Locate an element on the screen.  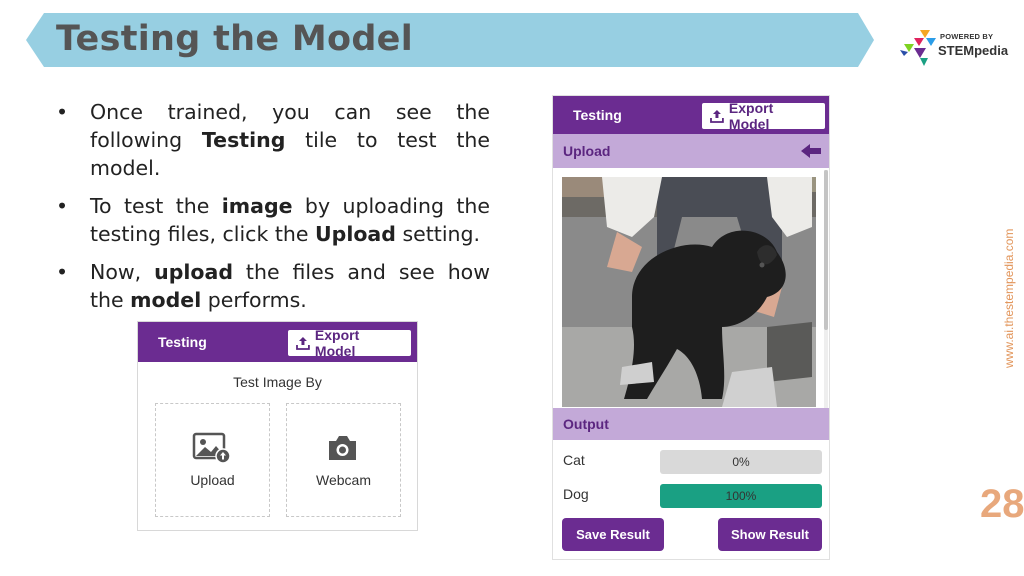
dog-photo is located at coordinates (689, 292).